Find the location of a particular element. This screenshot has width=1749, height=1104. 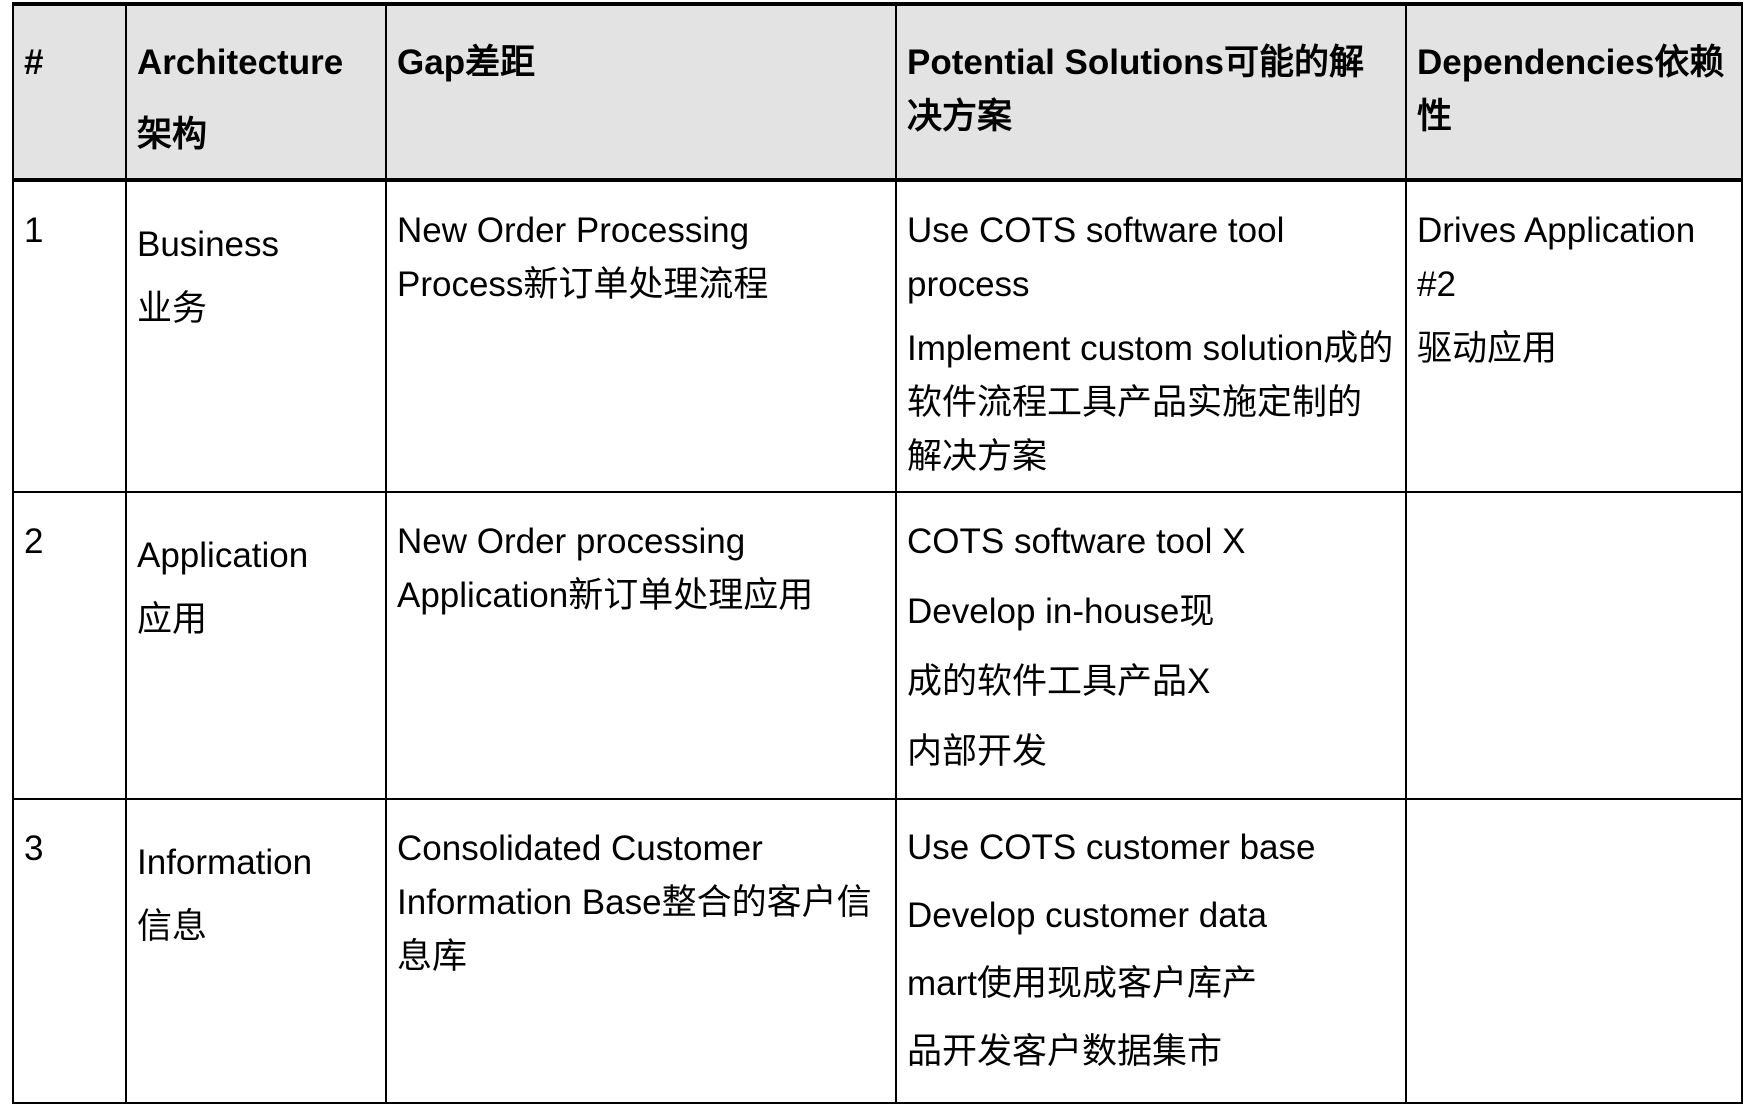

cell-gap: New Order Processing Process新订单处理流程 is located at coordinates (641, 336).